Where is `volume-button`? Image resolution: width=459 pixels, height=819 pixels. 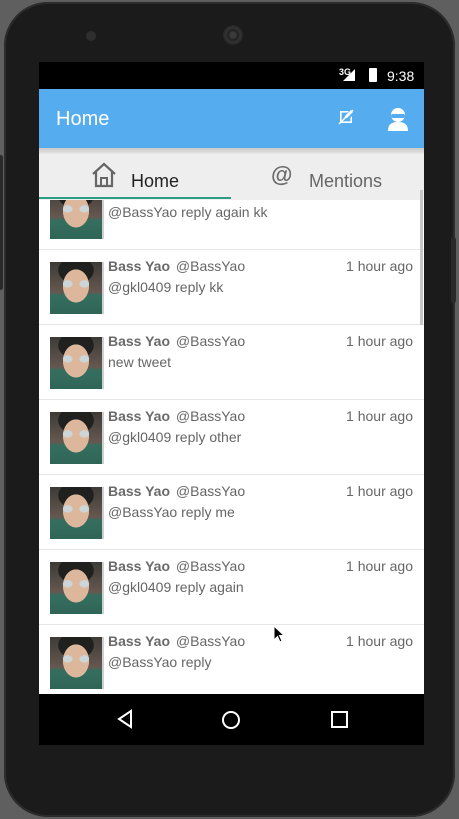
volume-button is located at coordinates (1, 222).